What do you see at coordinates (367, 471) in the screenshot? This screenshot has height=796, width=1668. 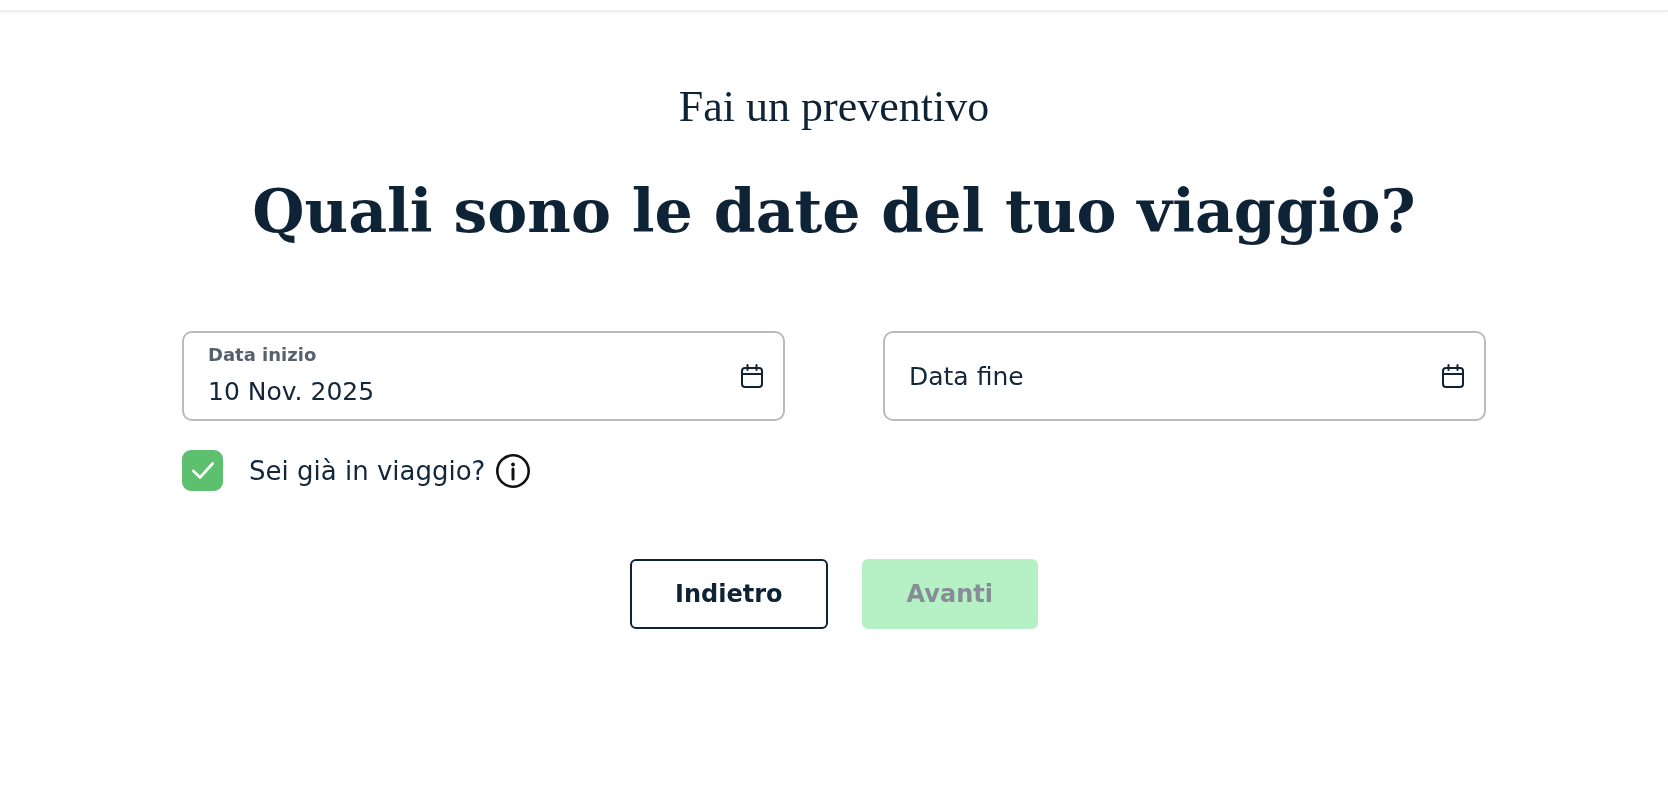 I see `checkbox-label: Sei già in viaggio?` at bounding box center [367, 471].